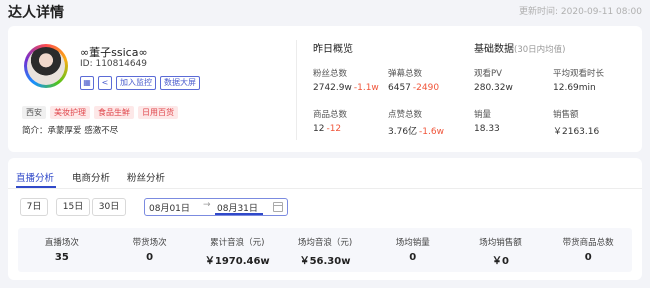 This screenshot has height=288, width=650. What do you see at coordinates (70, 131) in the screenshot?
I see `profile-intro: 简介：承蒙厚爱 感激不尽` at bounding box center [70, 131].